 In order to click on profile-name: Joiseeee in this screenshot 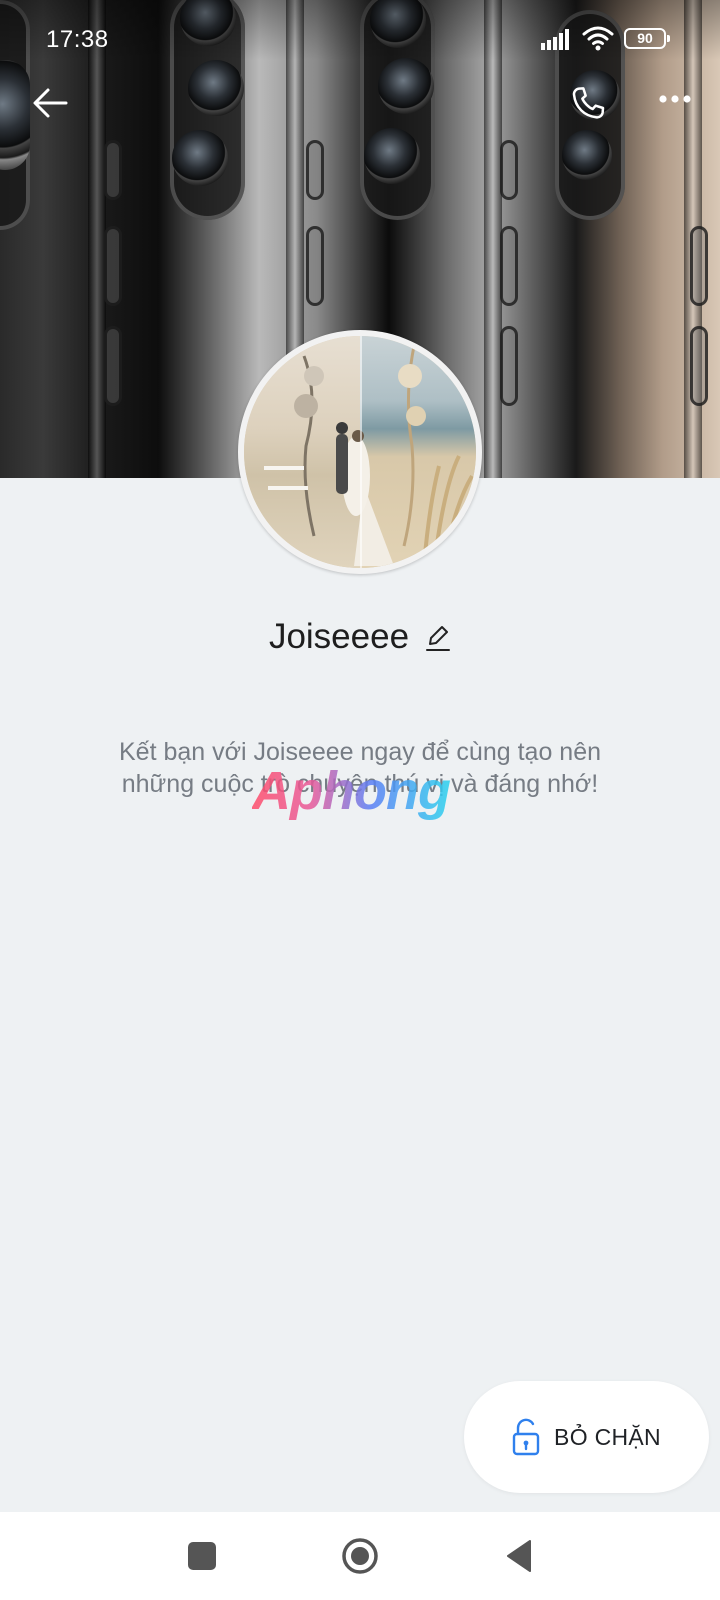, I will do `click(339, 636)`.